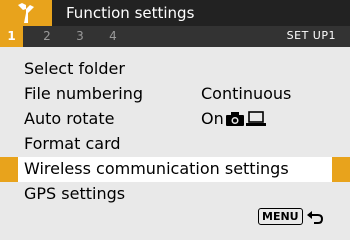 This screenshot has height=240, width=350. Describe the element at coordinates (175, 69) in the screenshot. I see `menu-item-select-folder: Select folder` at that location.